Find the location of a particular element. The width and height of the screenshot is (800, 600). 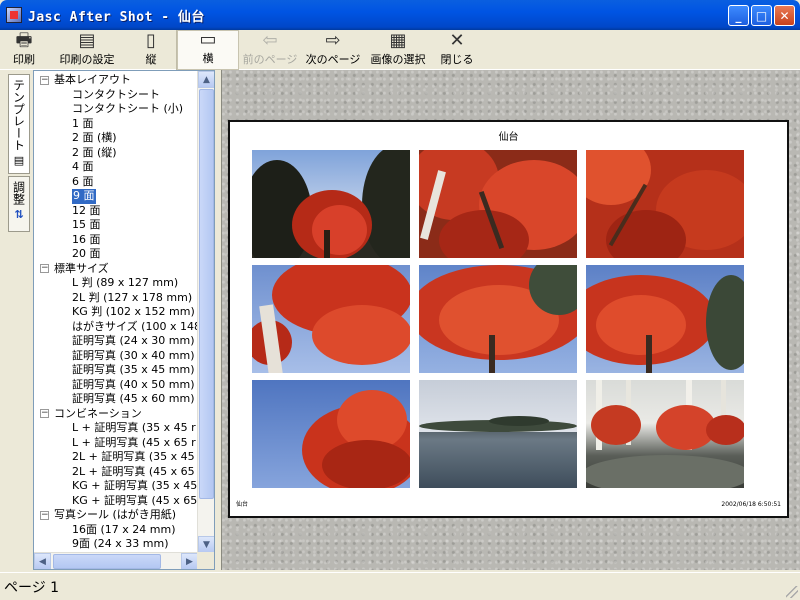

tree-item: 証明写真 (45 x 60 mm) is located at coordinates (116, 399).